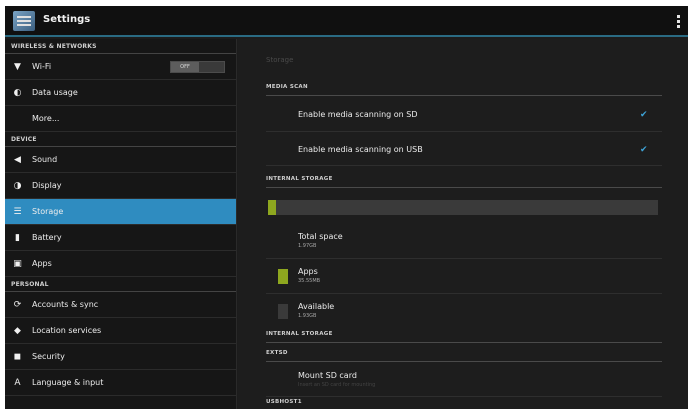  I want to click on sidebar-item-label: Location services, so click(67, 330).